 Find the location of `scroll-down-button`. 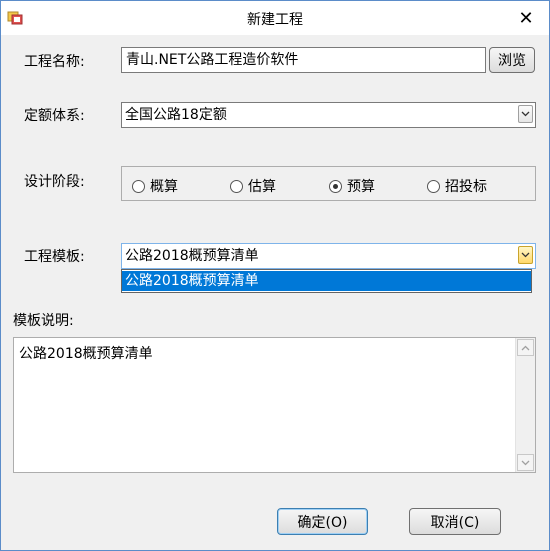

scroll-down-button is located at coordinates (525, 462).